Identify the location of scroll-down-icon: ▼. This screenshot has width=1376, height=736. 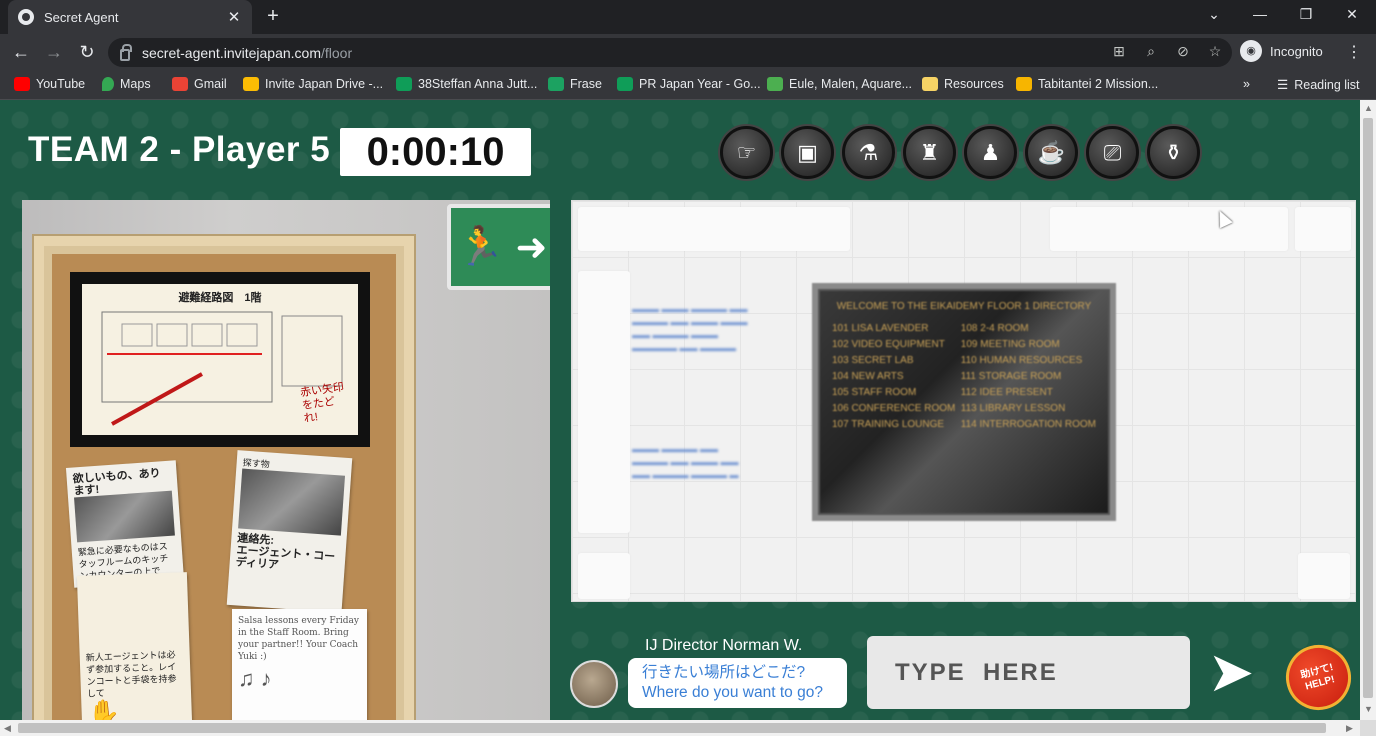
(1368, 709).